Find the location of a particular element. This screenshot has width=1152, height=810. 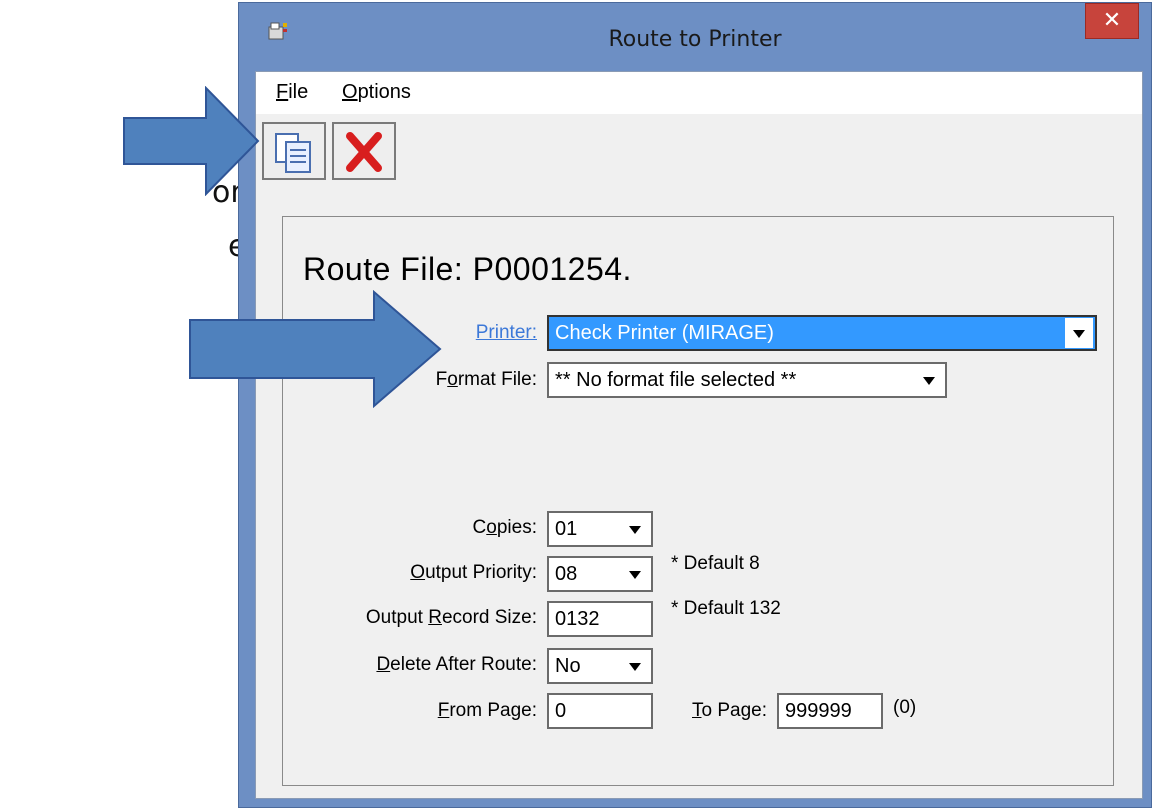

format-file-select: ** No format file selected ** is located at coordinates (747, 380).